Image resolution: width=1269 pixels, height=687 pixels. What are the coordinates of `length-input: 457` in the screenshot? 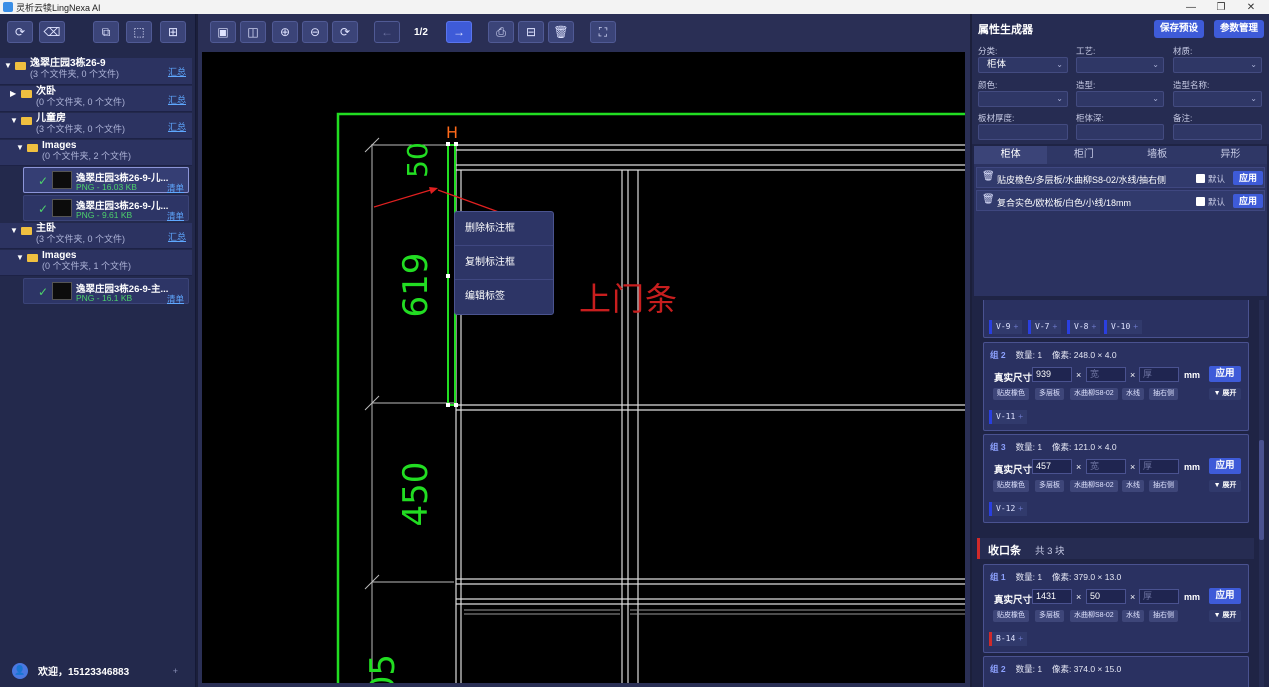 It's located at (1052, 466).